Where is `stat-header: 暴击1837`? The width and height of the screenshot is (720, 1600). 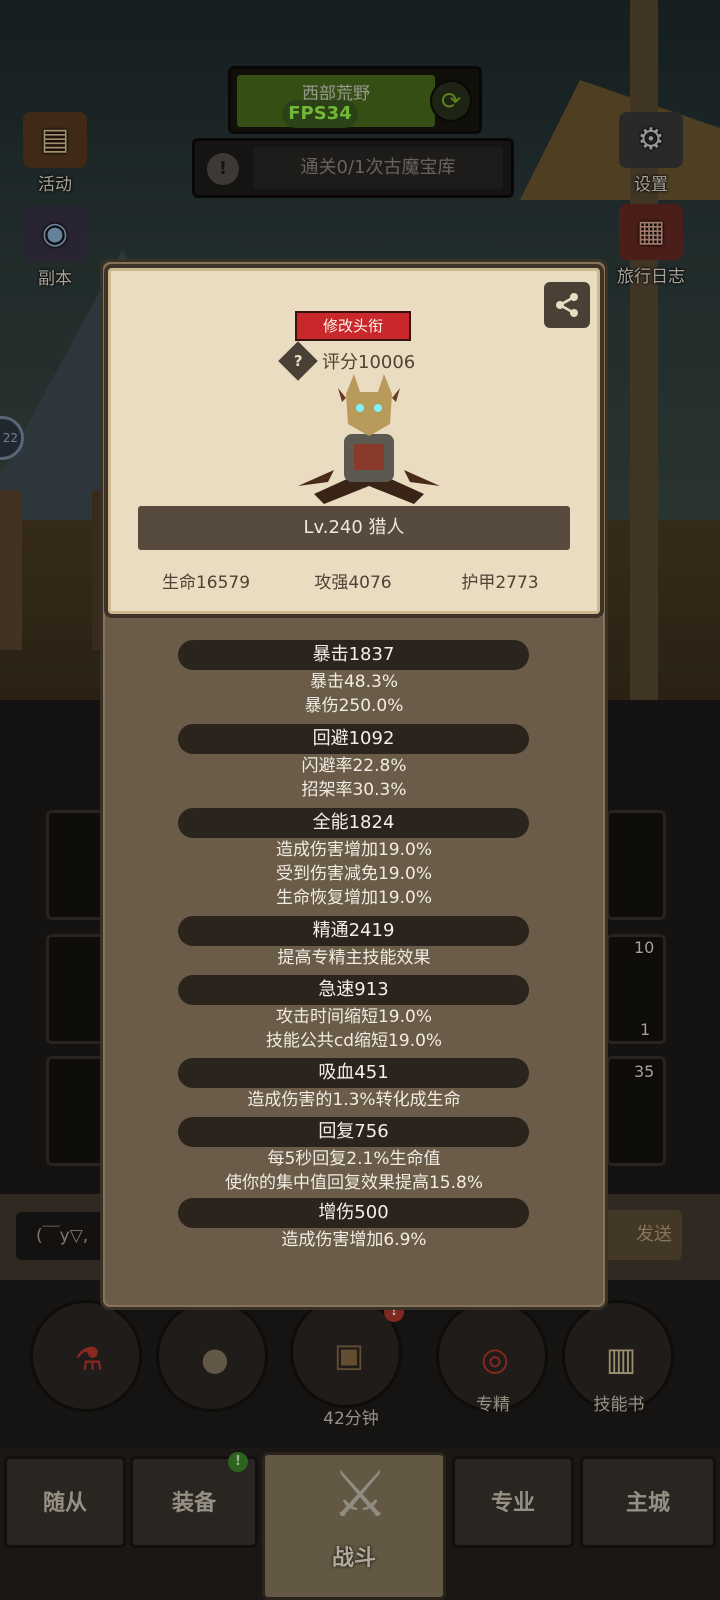 stat-header: 暴击1837 is located at coordinates (353, 655).